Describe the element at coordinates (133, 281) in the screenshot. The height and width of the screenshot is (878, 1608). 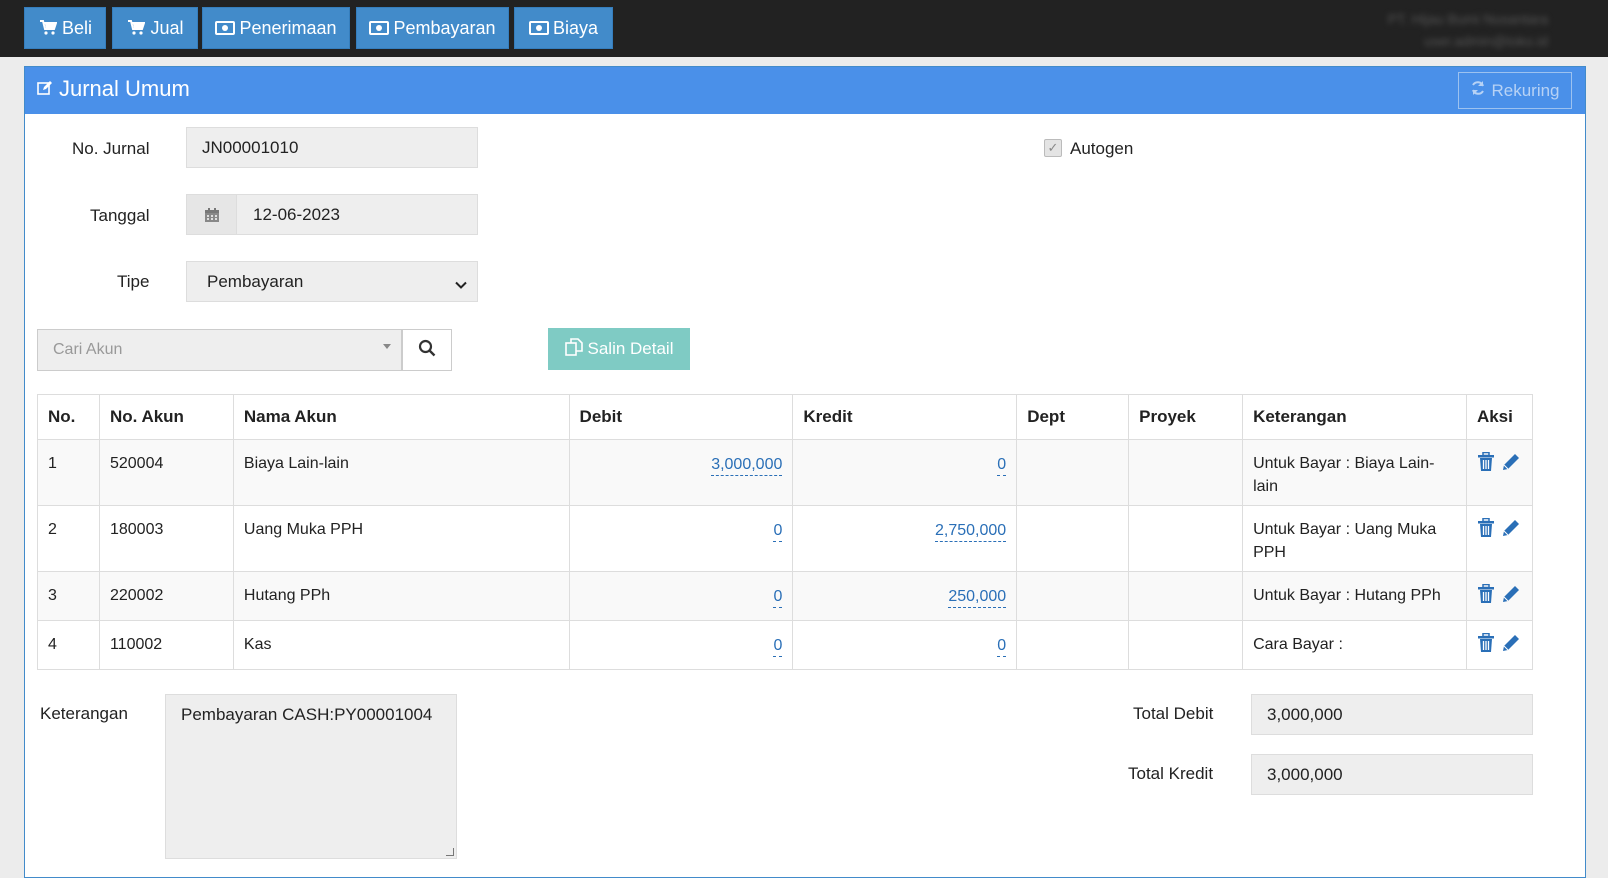
I see `tipe-label: Tipe` at that location.